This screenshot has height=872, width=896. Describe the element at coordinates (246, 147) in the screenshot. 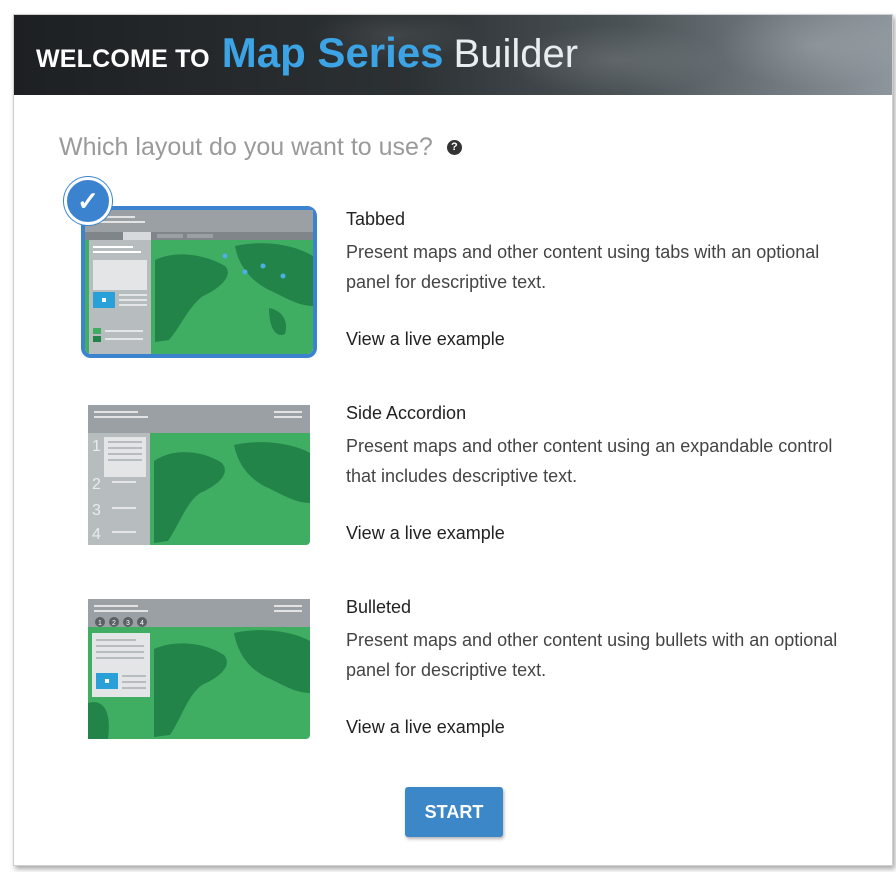

I see `question-text: Which layout do you want to use?` at that location.